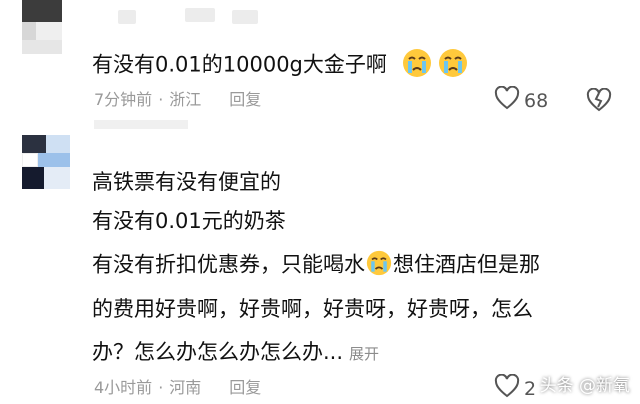 The image size is (640, 404). Describe the element at coordinates (316, 265) in the screenshot. I see `comment-line: 有没有折扣优惠券，只能喝水 想住酒店但是那` at that location.